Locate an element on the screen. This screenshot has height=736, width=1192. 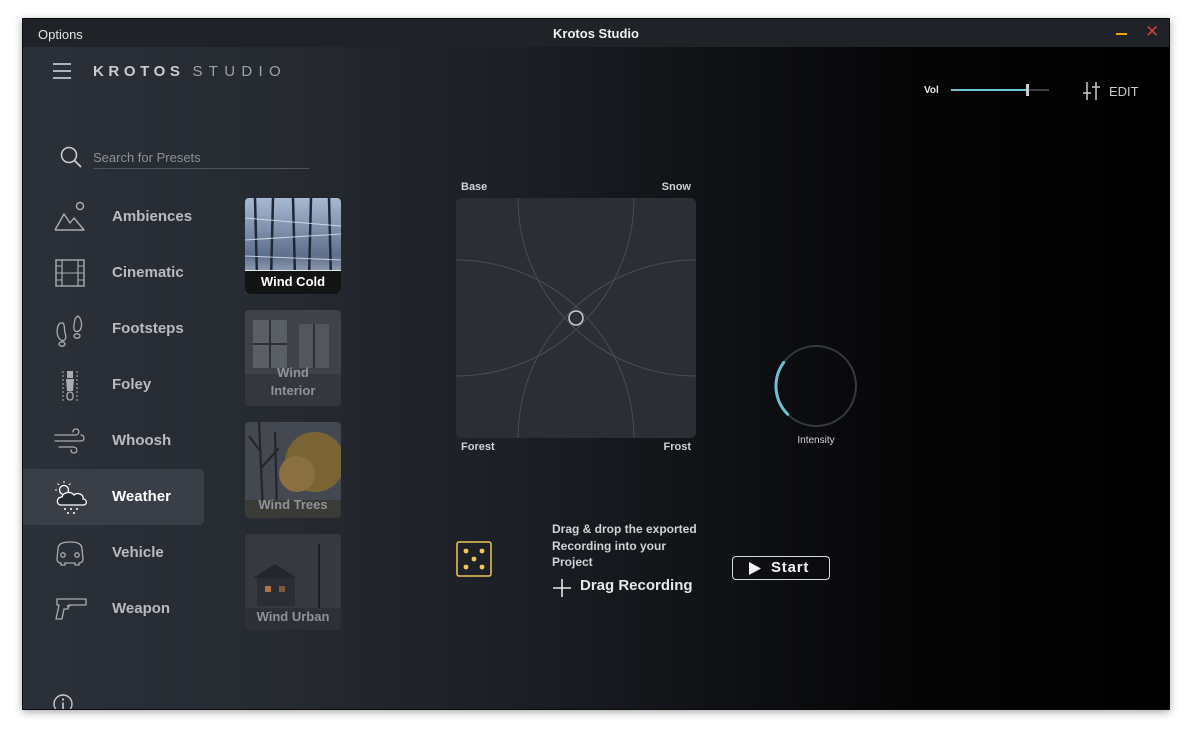
category-weather: Weather is located at coordinates (113, 497).